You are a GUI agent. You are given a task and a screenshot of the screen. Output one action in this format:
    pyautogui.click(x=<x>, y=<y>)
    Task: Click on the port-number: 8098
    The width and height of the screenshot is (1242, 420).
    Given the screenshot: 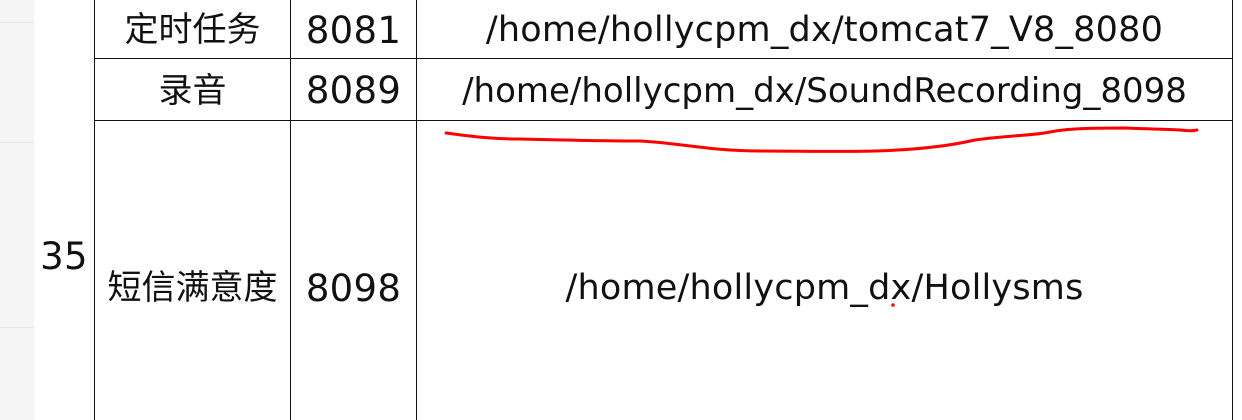 What is the action you would take?
    pyautogui.click(x=353, y=288)
    